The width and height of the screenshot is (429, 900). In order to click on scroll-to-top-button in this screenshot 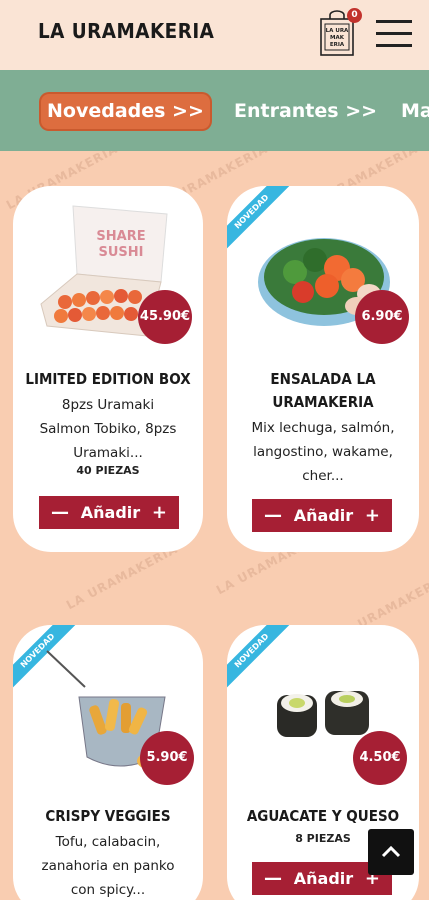, I will do `click(391, 852)`.